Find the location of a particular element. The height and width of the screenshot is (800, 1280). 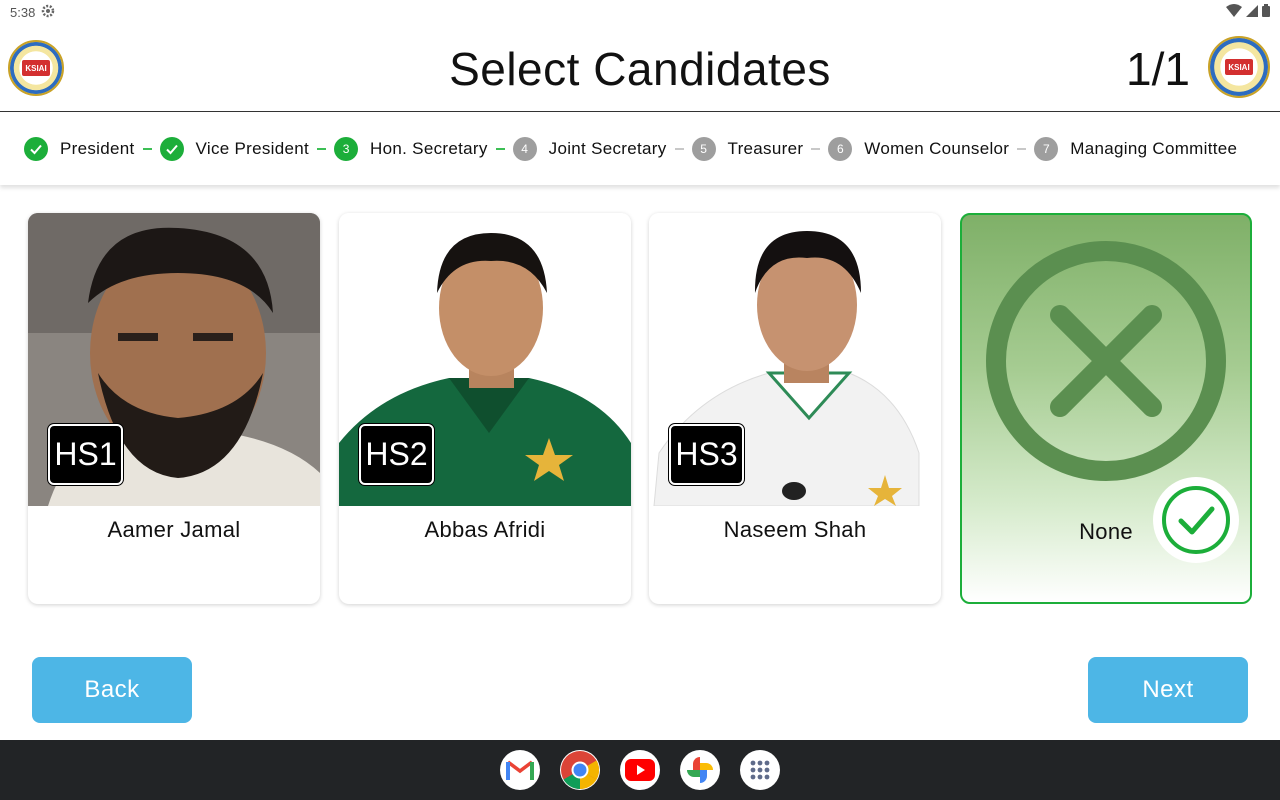

wifi-icon is located at coordinates (1234, 12).